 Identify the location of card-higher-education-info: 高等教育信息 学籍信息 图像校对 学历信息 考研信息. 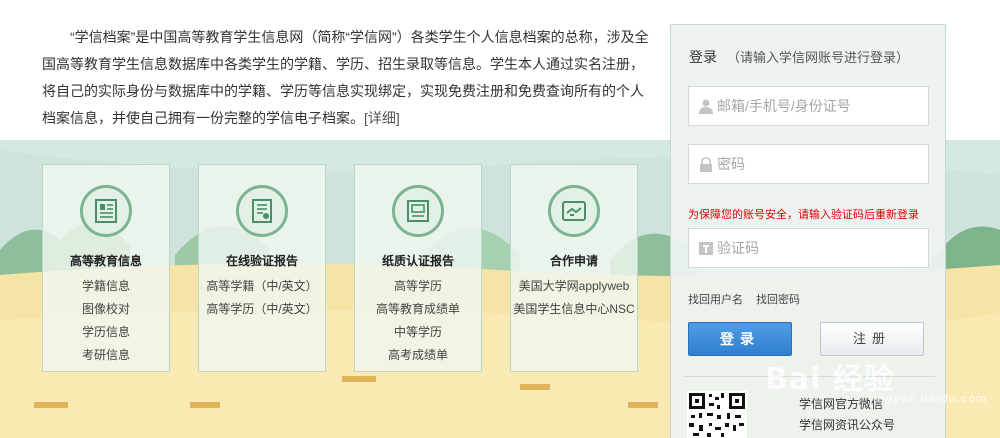
(106, 268).